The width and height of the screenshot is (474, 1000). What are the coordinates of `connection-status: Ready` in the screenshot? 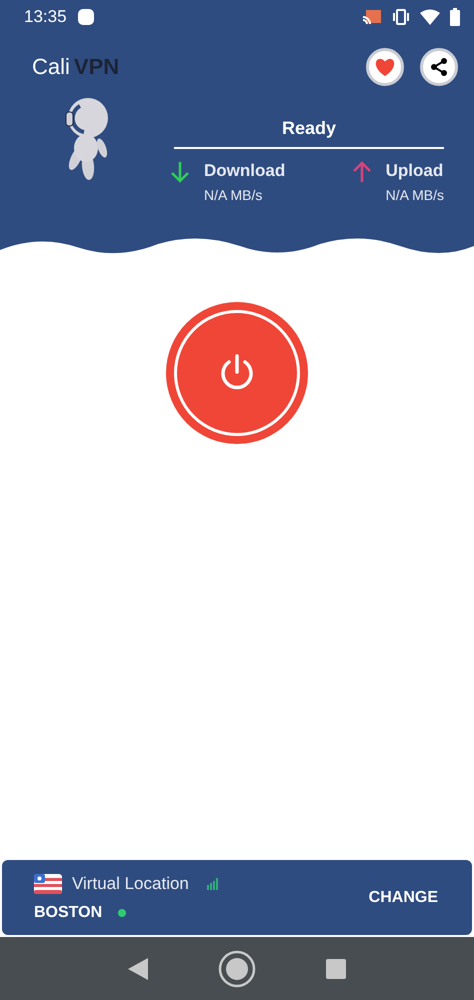 It's located at (309, 133).